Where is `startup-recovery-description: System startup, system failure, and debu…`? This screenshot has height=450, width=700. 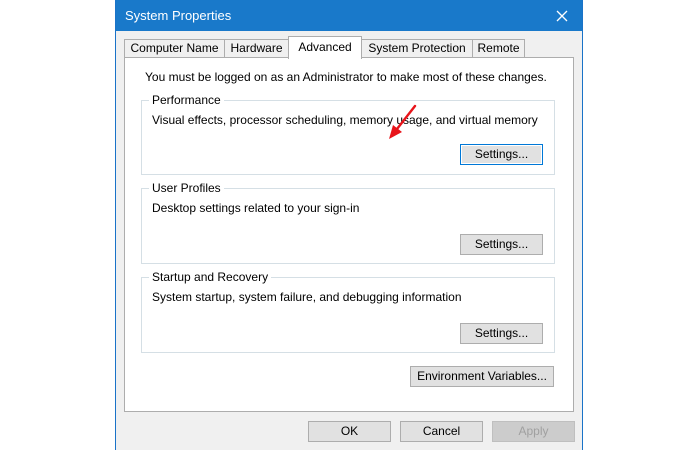
startup-recovery-description: System startup, system failure, and debu… is located at coordinates (307, 297).